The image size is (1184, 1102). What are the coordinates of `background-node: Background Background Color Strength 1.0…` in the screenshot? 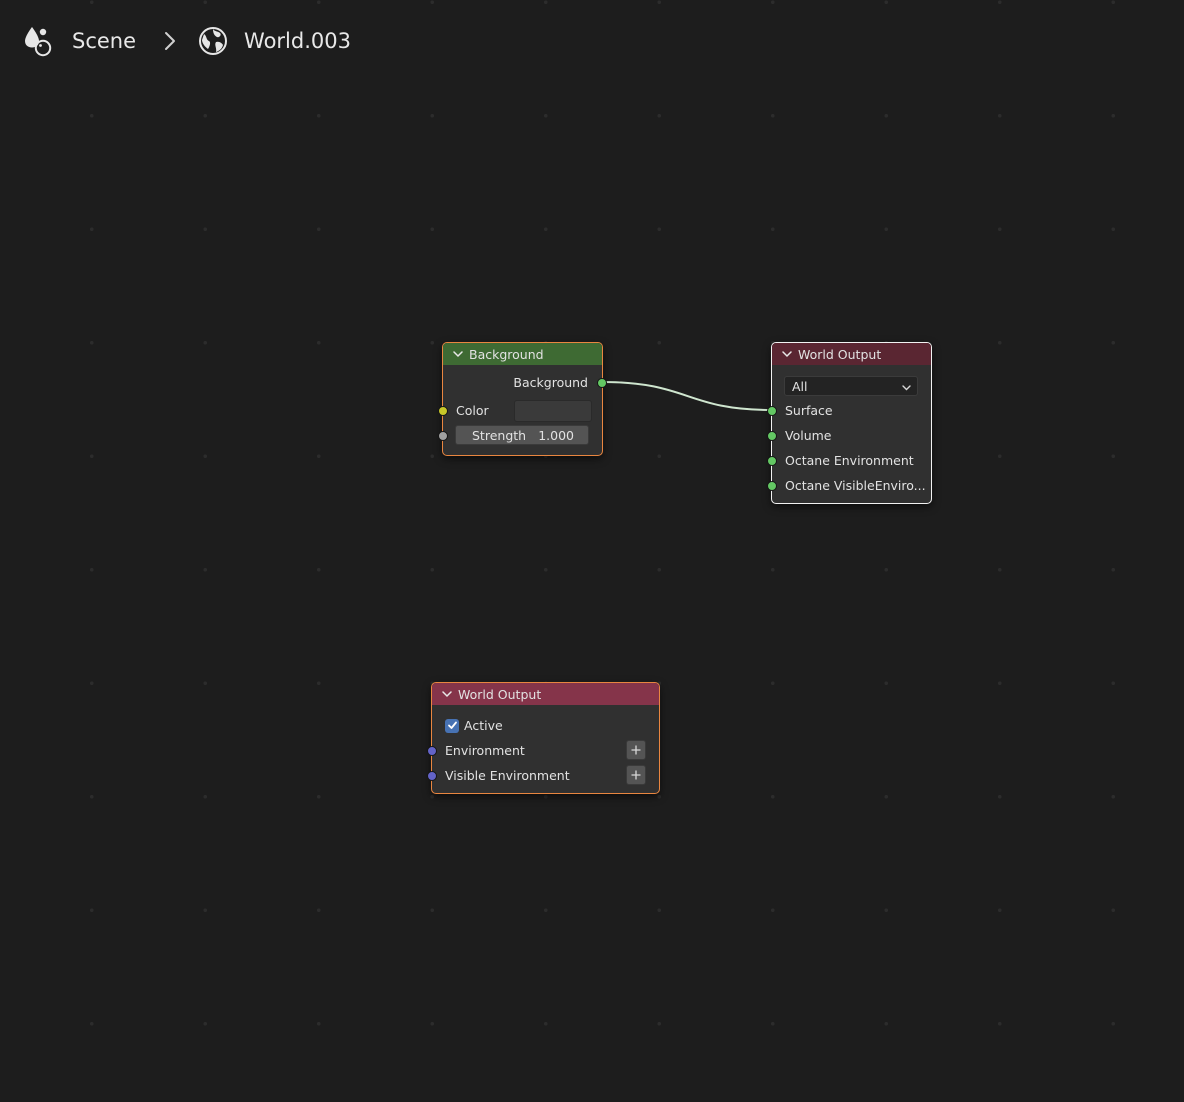 It's located at (522, 399).